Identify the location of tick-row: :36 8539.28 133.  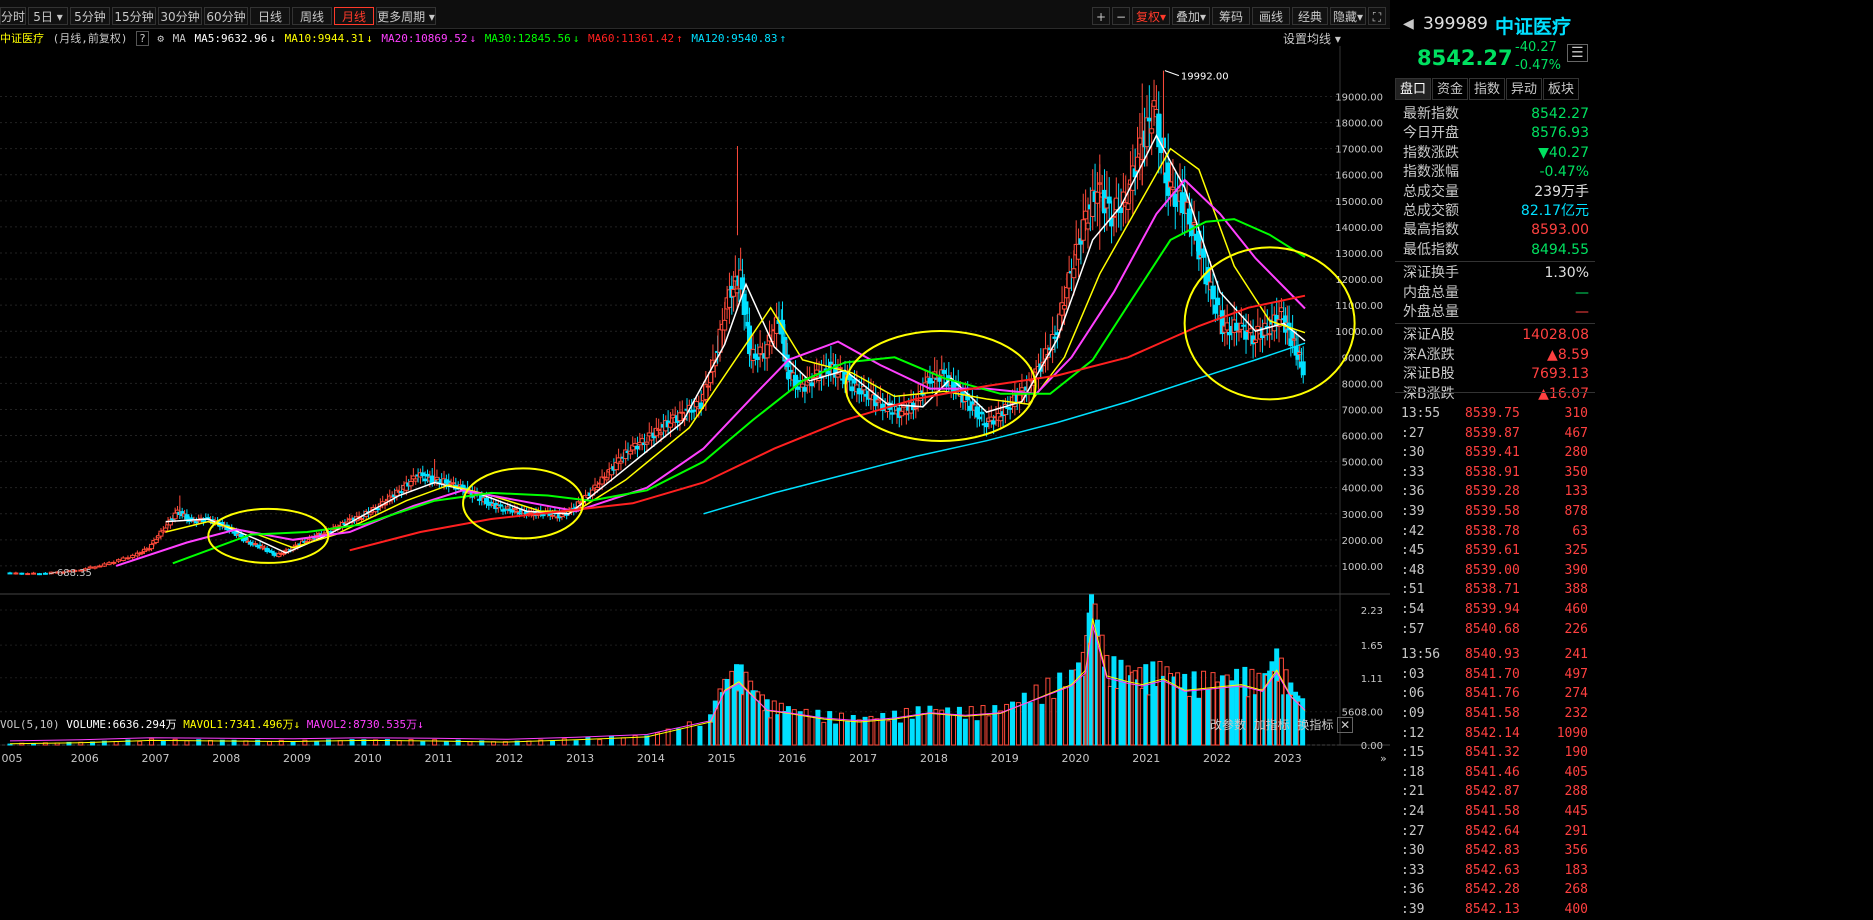
(1492, 492).